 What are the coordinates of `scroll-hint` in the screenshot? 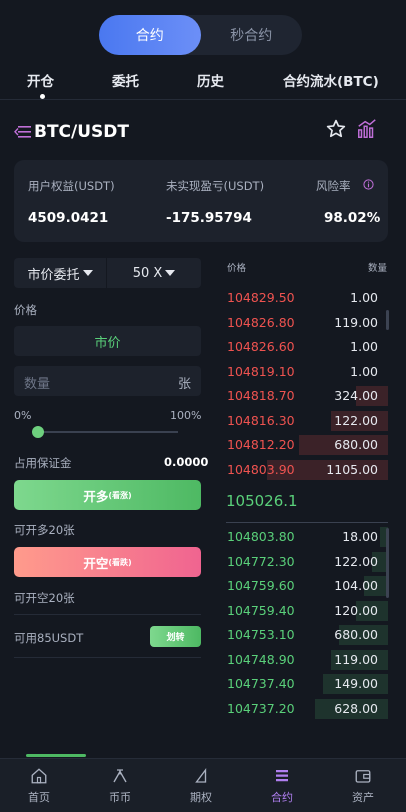 It's located at (56, 755).